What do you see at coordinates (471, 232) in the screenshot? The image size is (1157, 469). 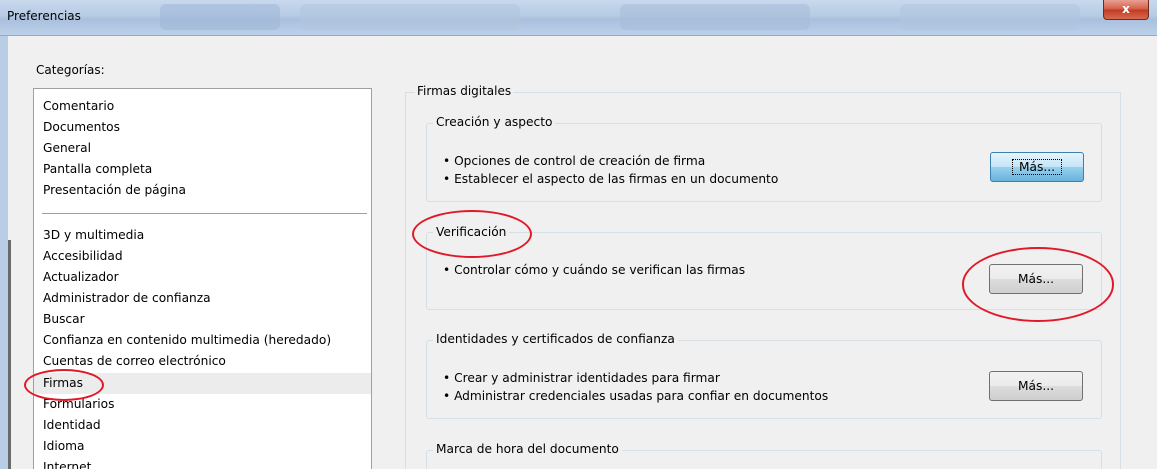 I see `section-title: Verificación` at bounding box center [471, 232].